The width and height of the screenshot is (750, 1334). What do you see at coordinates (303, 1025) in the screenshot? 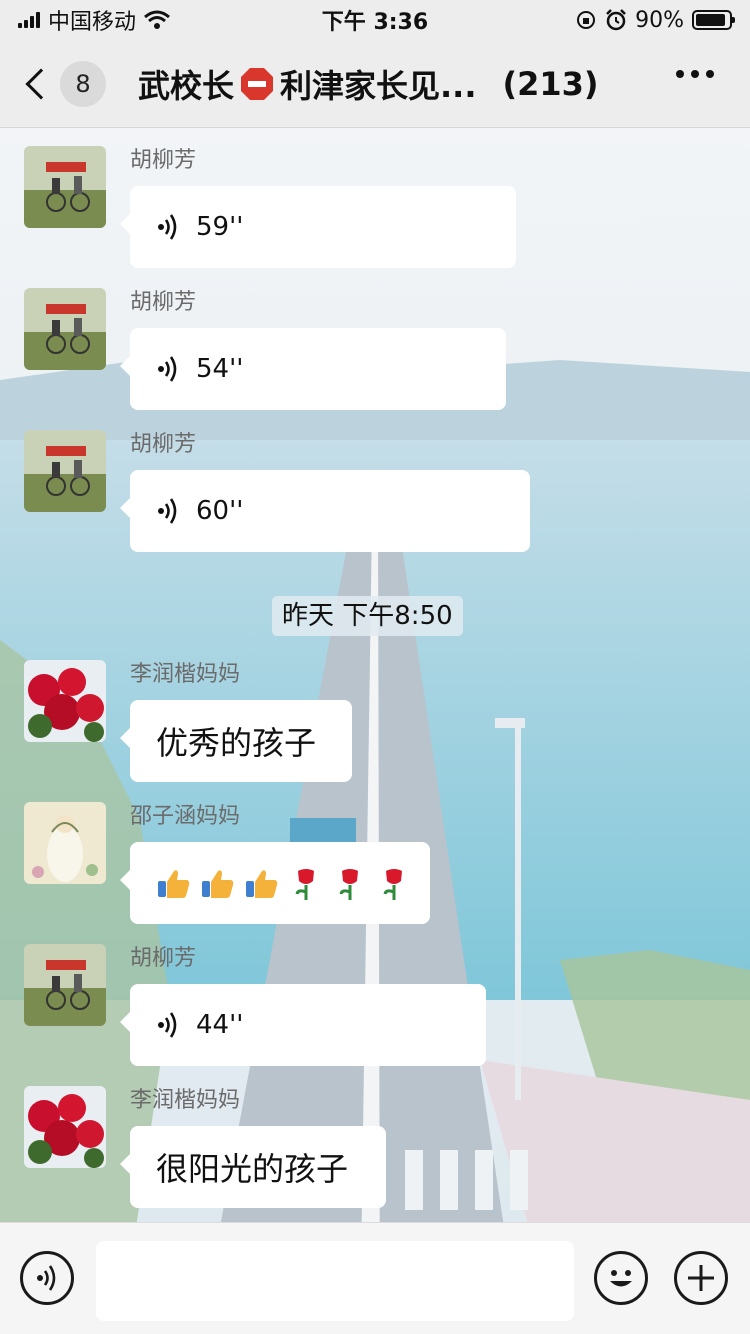
I see `voice-message-bubble: 44''` at bounding box center [303, 1025].